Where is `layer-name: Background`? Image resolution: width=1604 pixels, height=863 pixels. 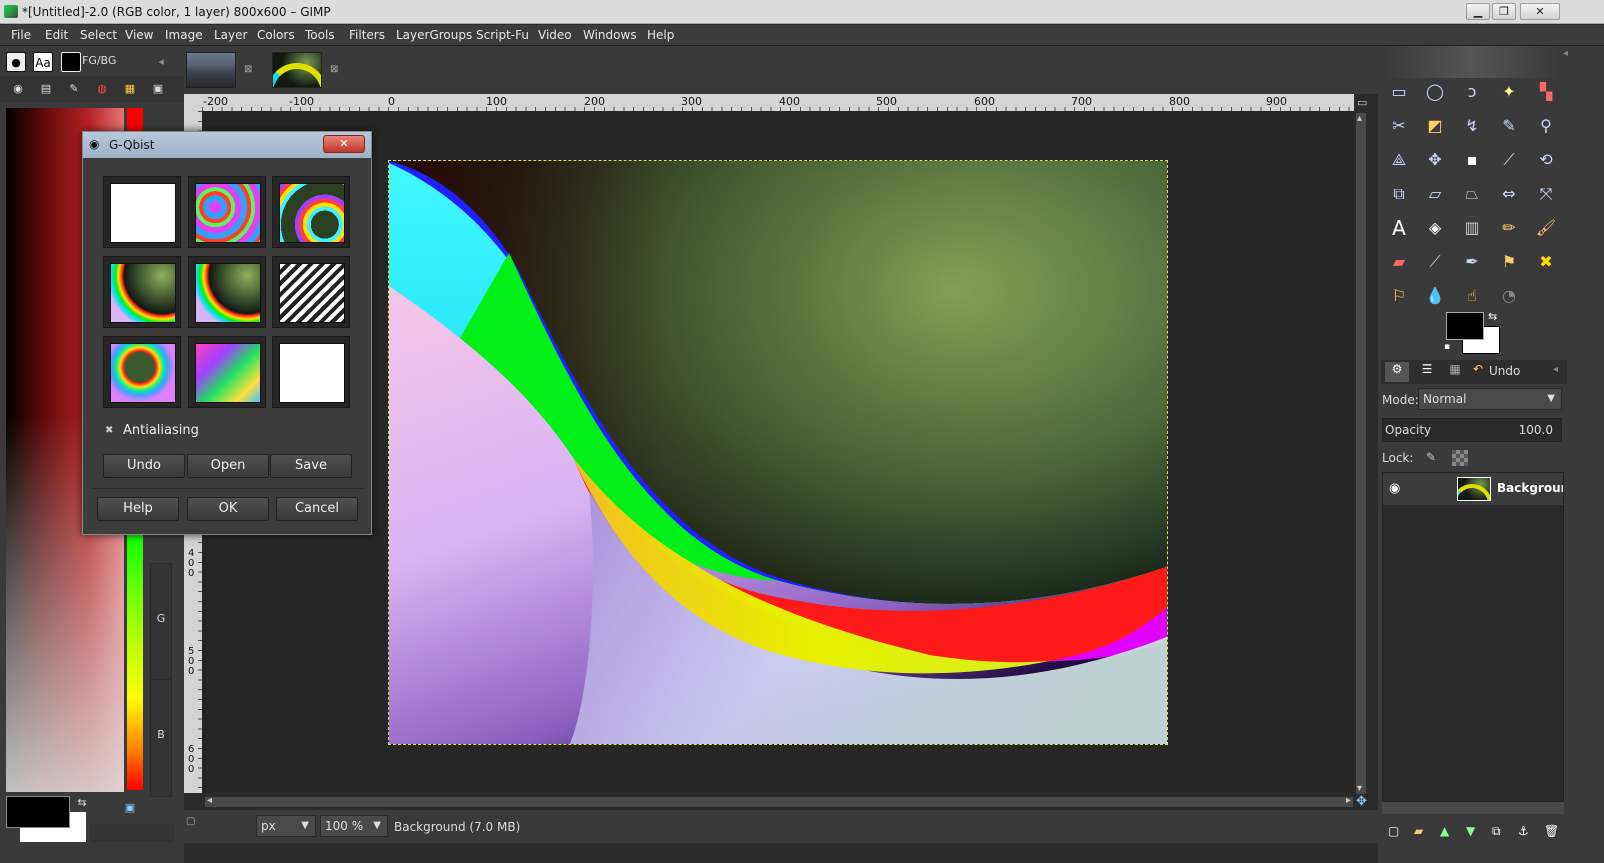
layer-name: Background is located at coordinates (1530, 488).